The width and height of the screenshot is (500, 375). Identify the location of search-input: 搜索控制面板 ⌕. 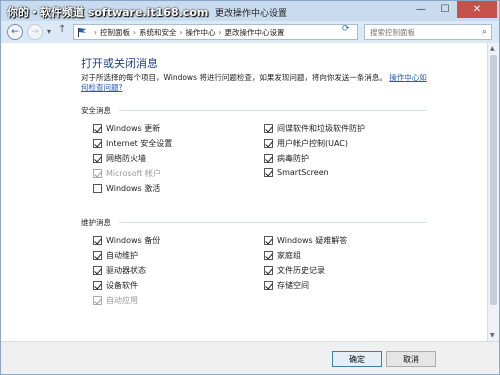
(428, 32).